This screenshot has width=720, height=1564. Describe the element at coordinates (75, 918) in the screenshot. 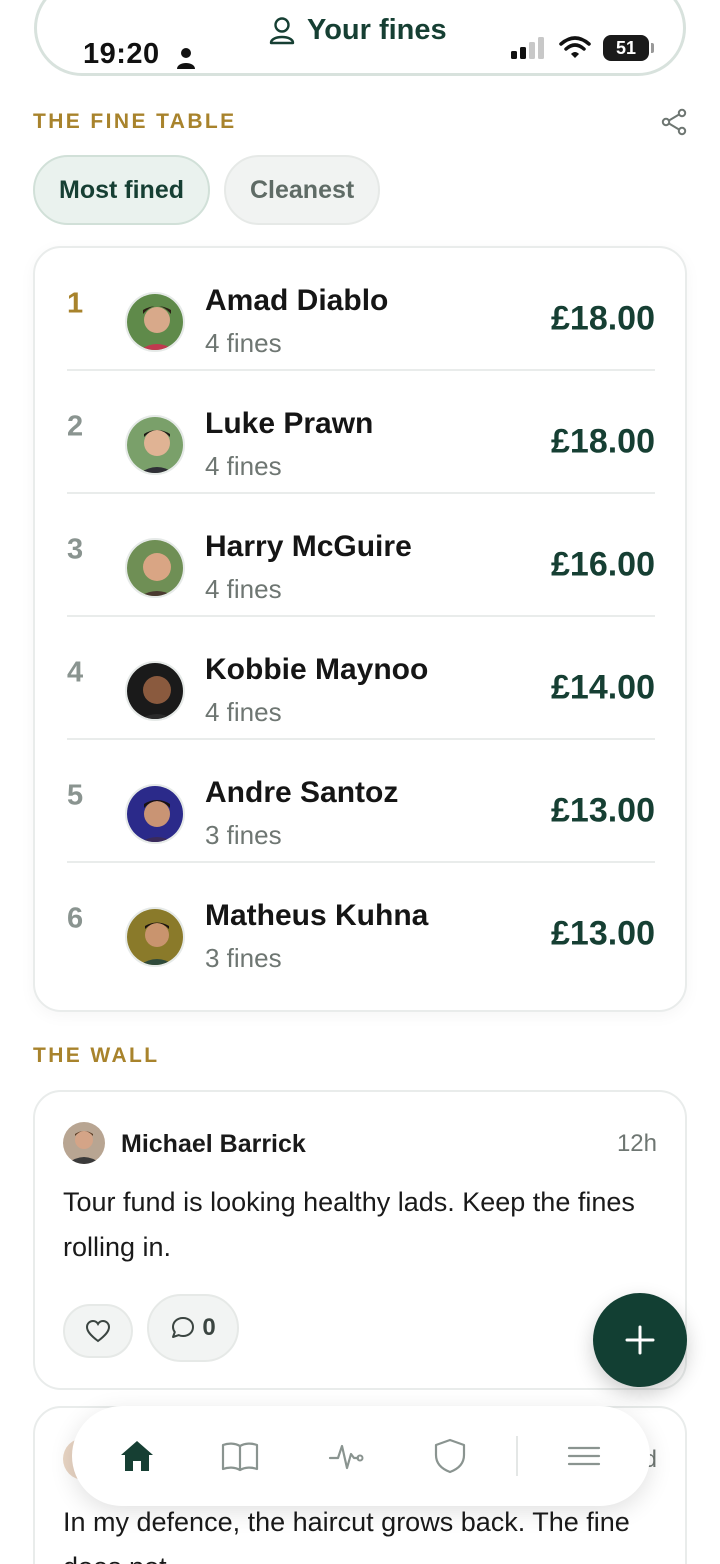

I see `rank-number: 6` at that location.